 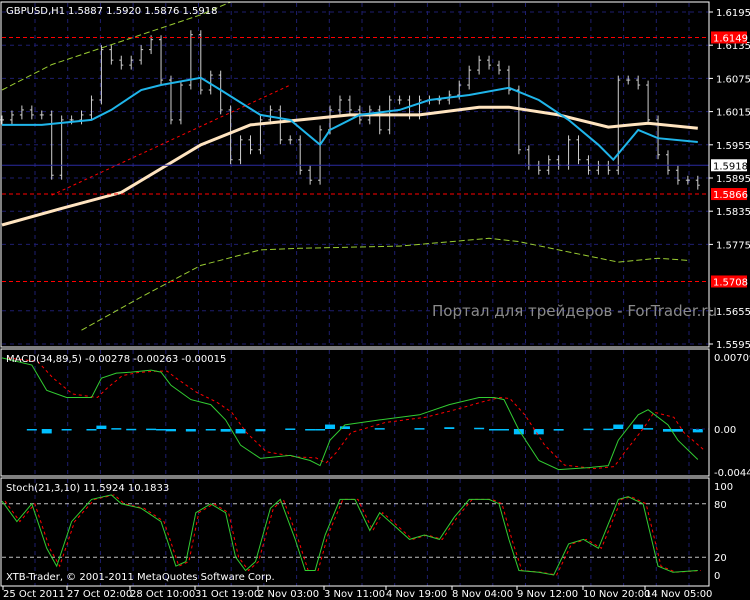 I want to click on level-price-label: 1.5708, so click(x=730, y=282).